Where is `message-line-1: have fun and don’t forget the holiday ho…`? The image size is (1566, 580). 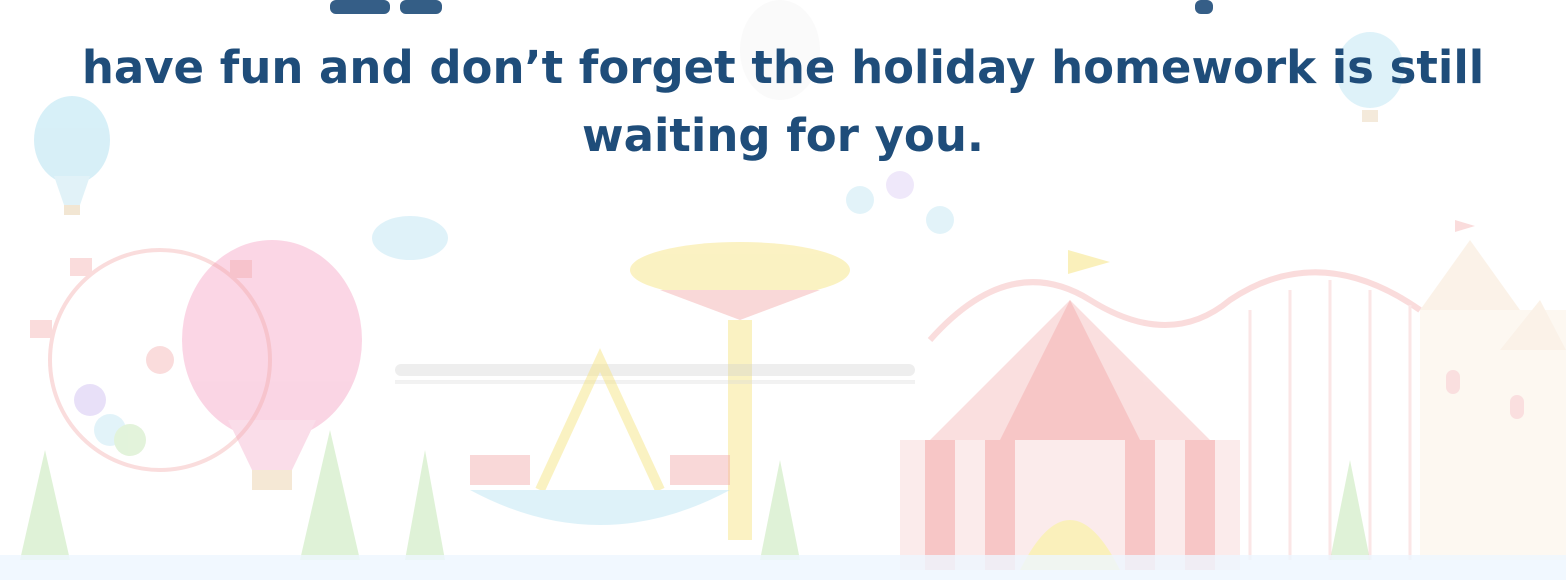
message-line-1: have fun and don’t forget the holiday ho… is located at coordinates (783, 67).